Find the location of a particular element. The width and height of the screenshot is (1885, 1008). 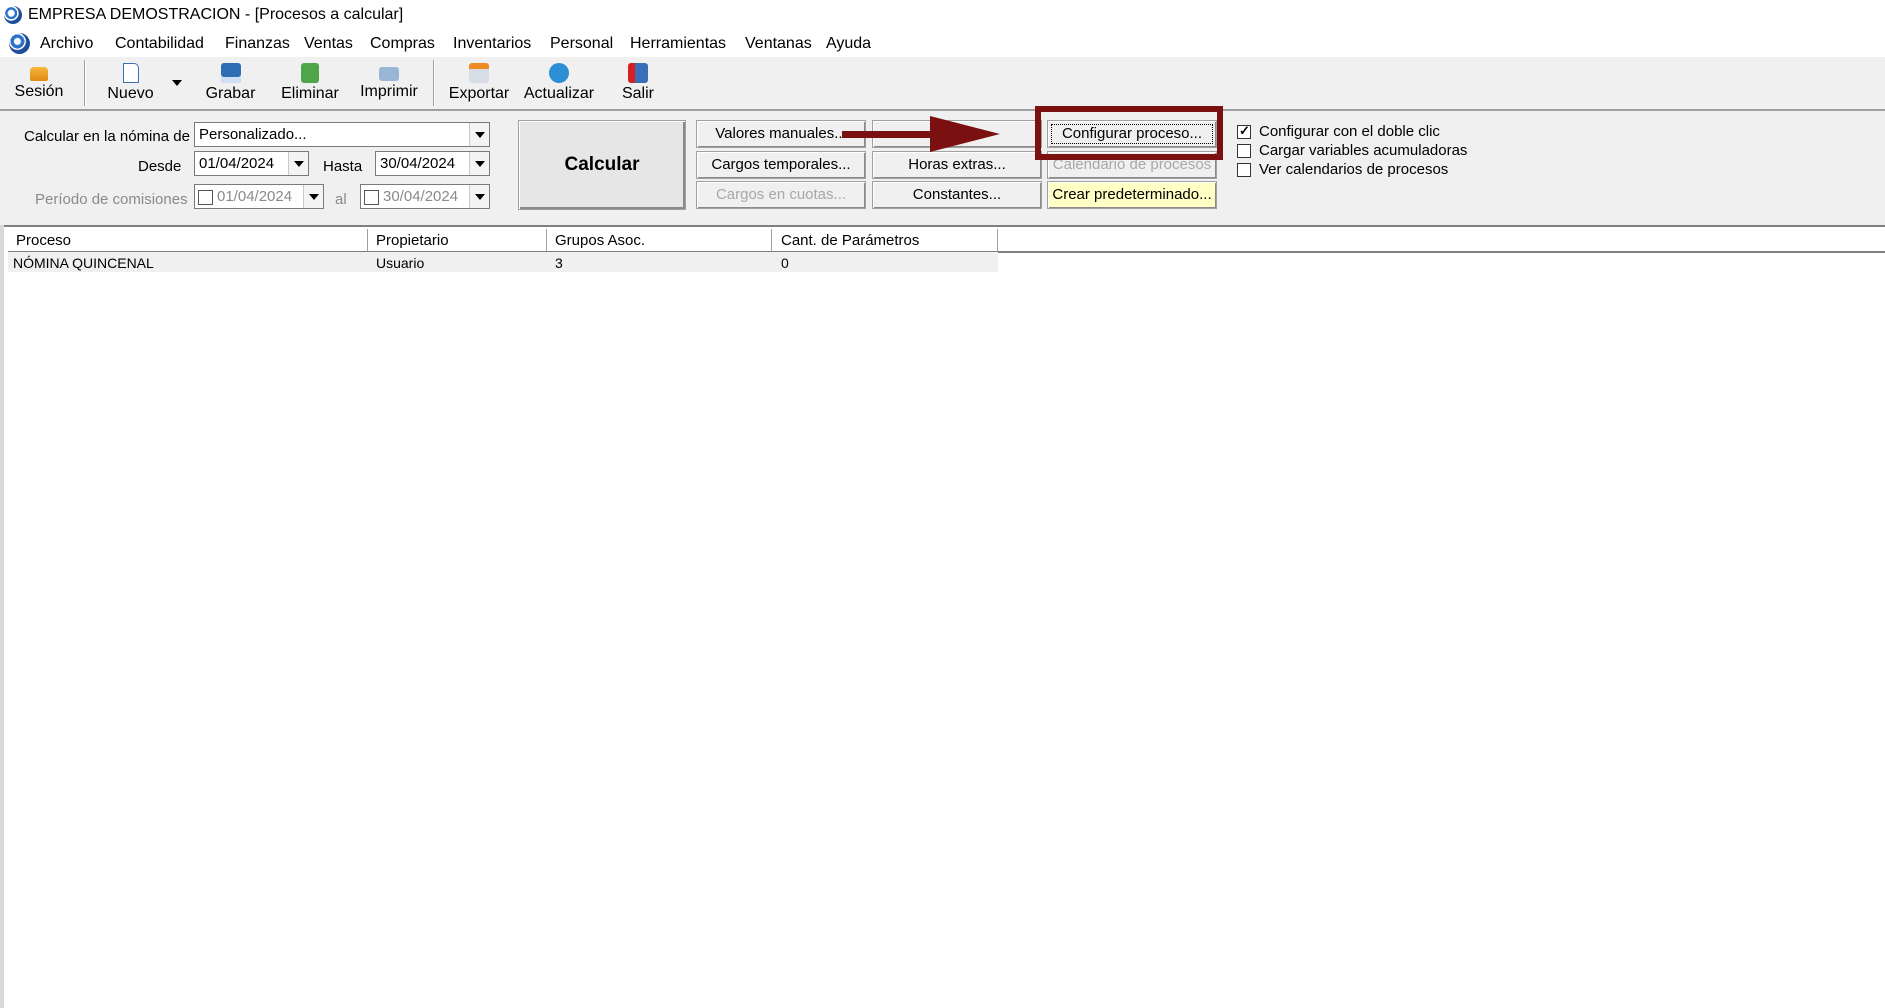

nuevo-dropdown-arrow-icon is located at coordinates (177, 83).